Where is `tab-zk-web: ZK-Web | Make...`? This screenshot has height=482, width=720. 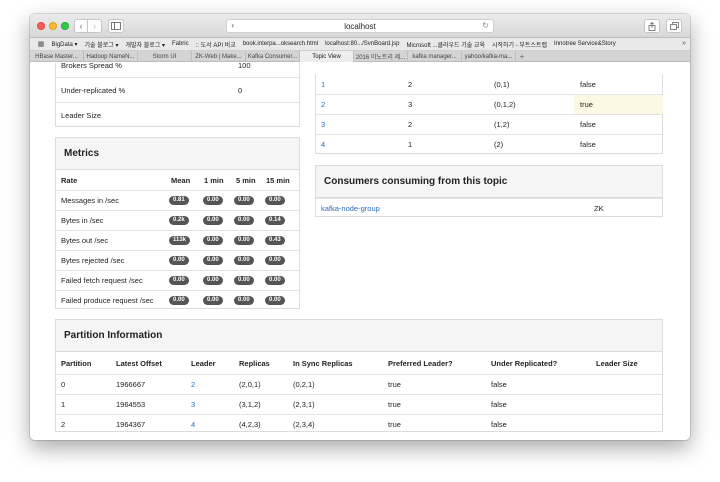
tab-zk-web: ZK-Web | Make... is located at coordinates (219, 56).